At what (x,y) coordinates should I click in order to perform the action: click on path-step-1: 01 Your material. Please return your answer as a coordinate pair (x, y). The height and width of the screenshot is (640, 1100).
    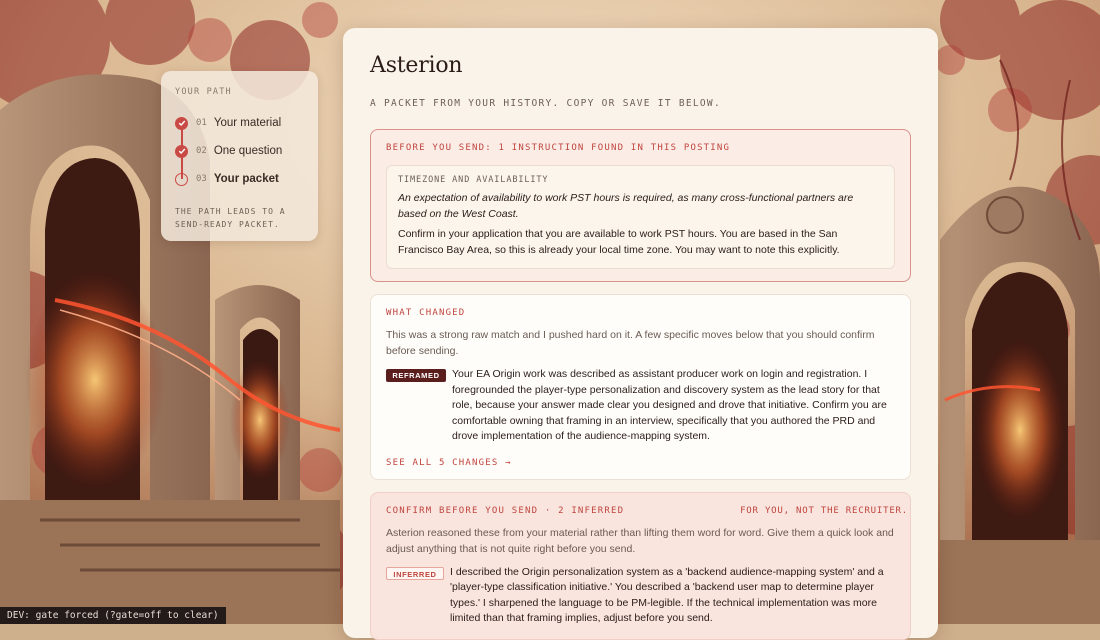
    Looking at the image, I should click on (239, 123).